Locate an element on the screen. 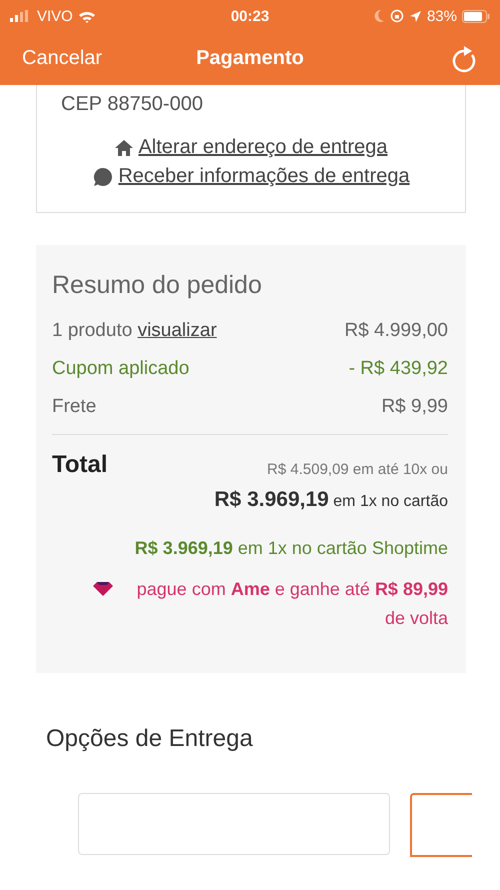 This screenshot has height=890, width=500. installment-price: R$ 4.509,09 em até 10x ou is located at coordinates (357, 469).